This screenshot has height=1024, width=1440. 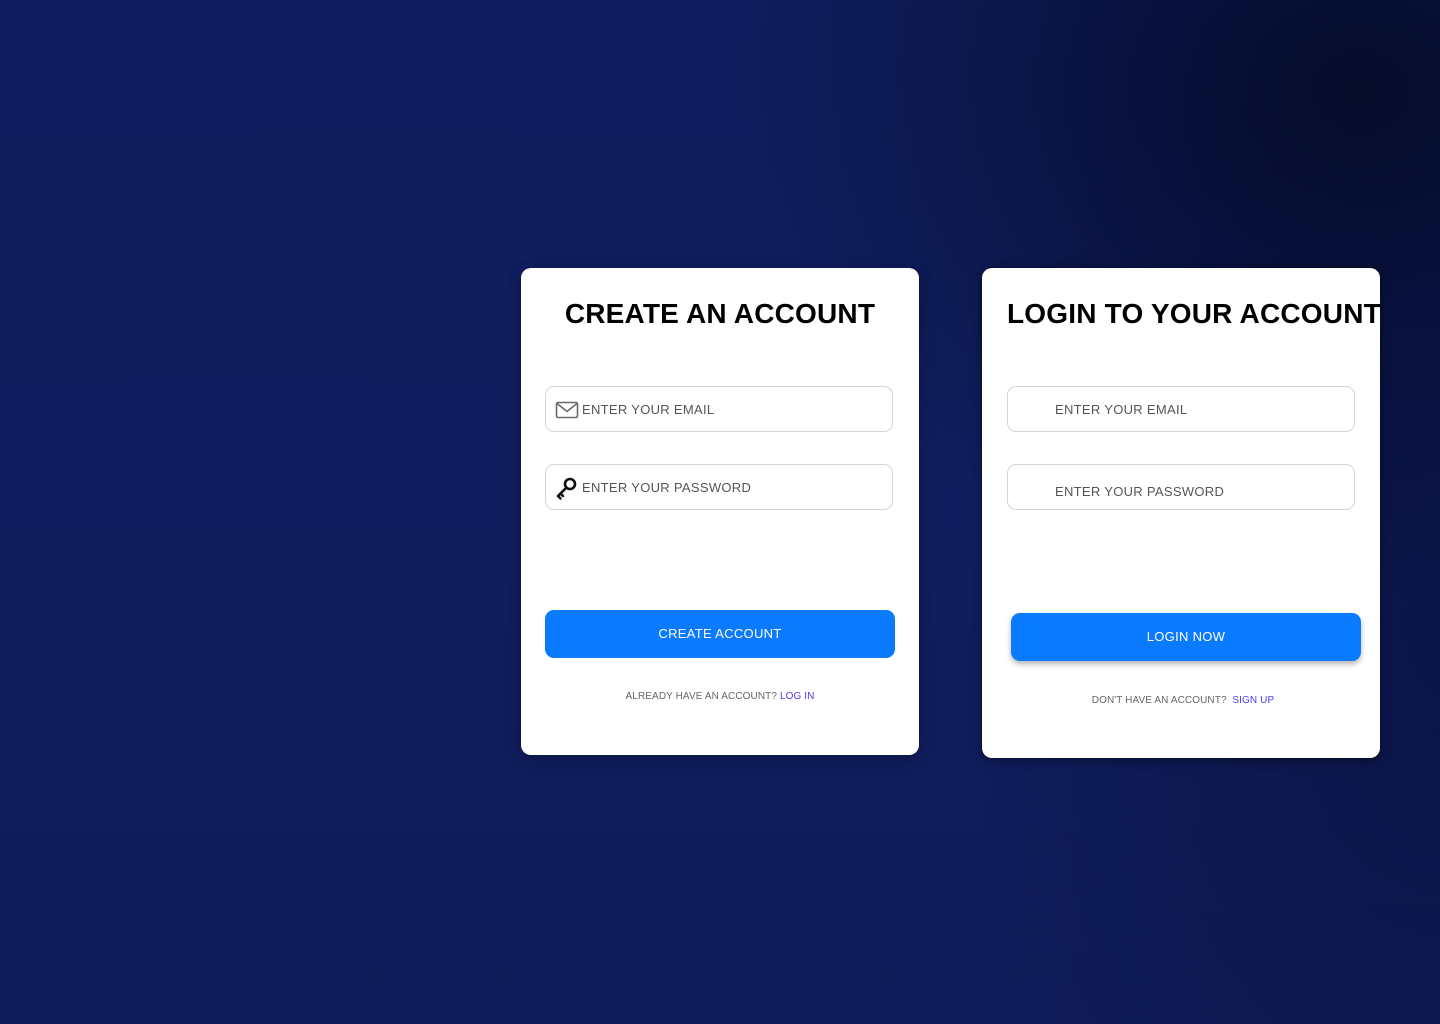 What do you see at coordinates (797, 696) in the screenshot?
I see `login-link: LOG IN` at bounding box center [797, 696].